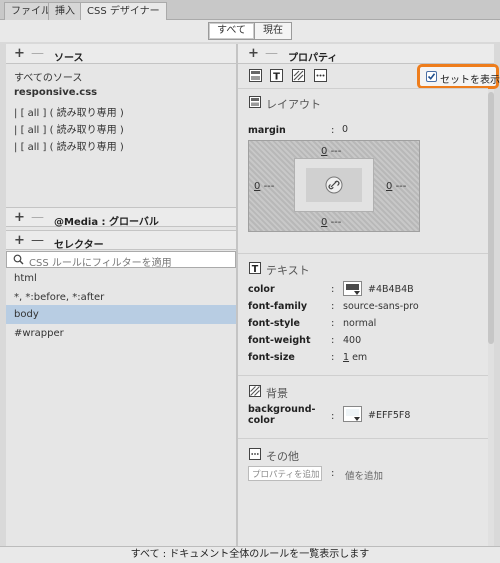 The width and height of the screenshot is (500, 563). What do you see at coordinates (55, 92) in the screenshot?
I see `source-file-item: responsive.css` at bounding box center [55, 92].